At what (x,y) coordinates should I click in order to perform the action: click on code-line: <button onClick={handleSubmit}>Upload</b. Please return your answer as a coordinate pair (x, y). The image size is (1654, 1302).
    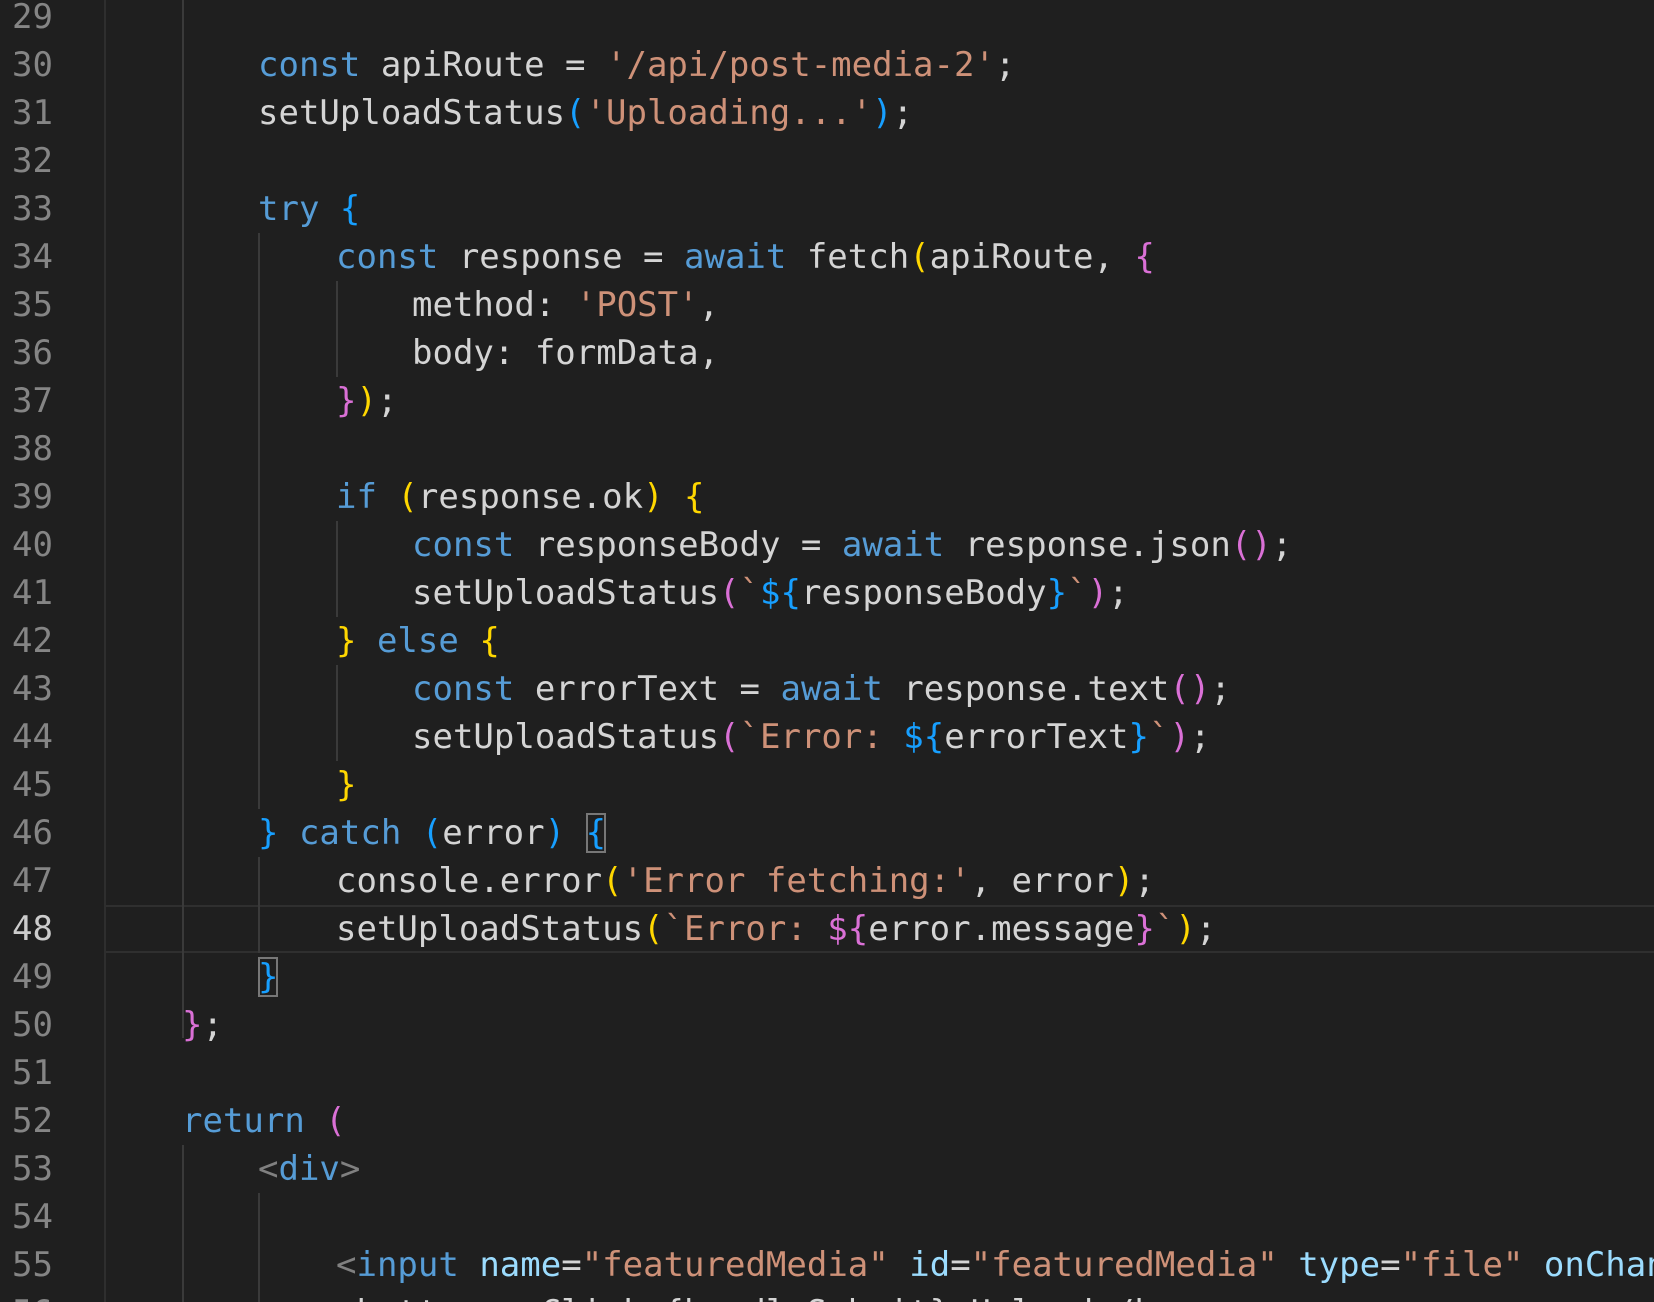
    Looking at the image, I should click on (745, 1295).